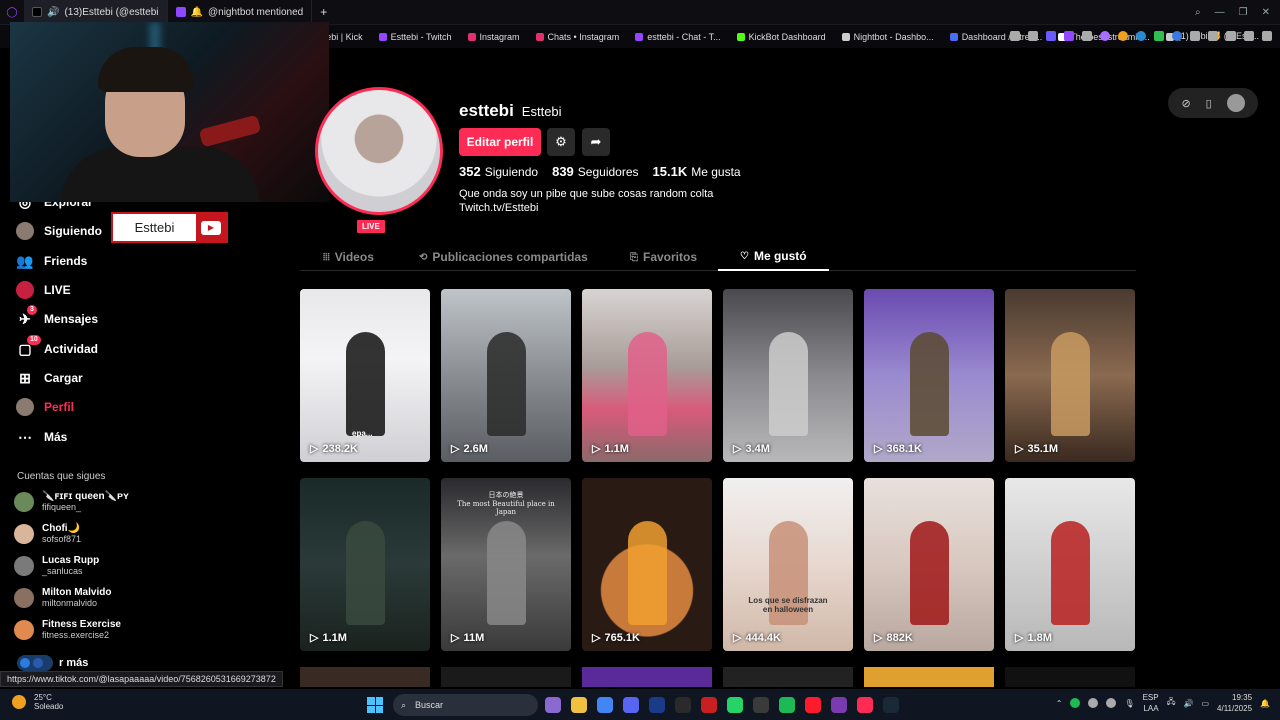  What do you see at coordinates (1129, 703) in the screenshot?
I see `microphone-icon: 🎙` at bounding box center [1129, 703].